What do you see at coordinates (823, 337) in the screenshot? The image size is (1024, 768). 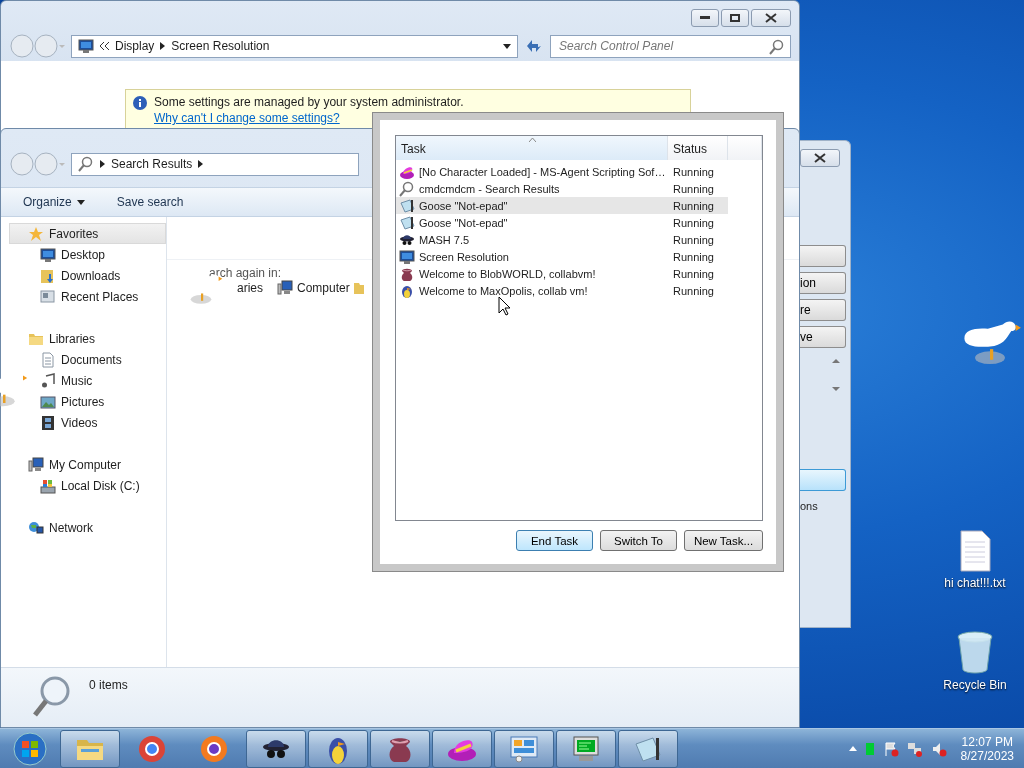 I see `partial-button: ve` at bounding box center [823, 337].